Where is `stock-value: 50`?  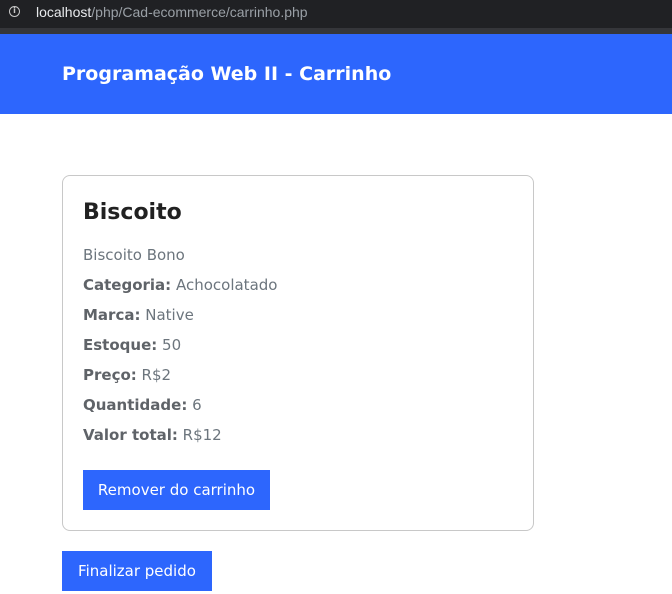
stock-value: 50 is located at coordinates (172, 345).